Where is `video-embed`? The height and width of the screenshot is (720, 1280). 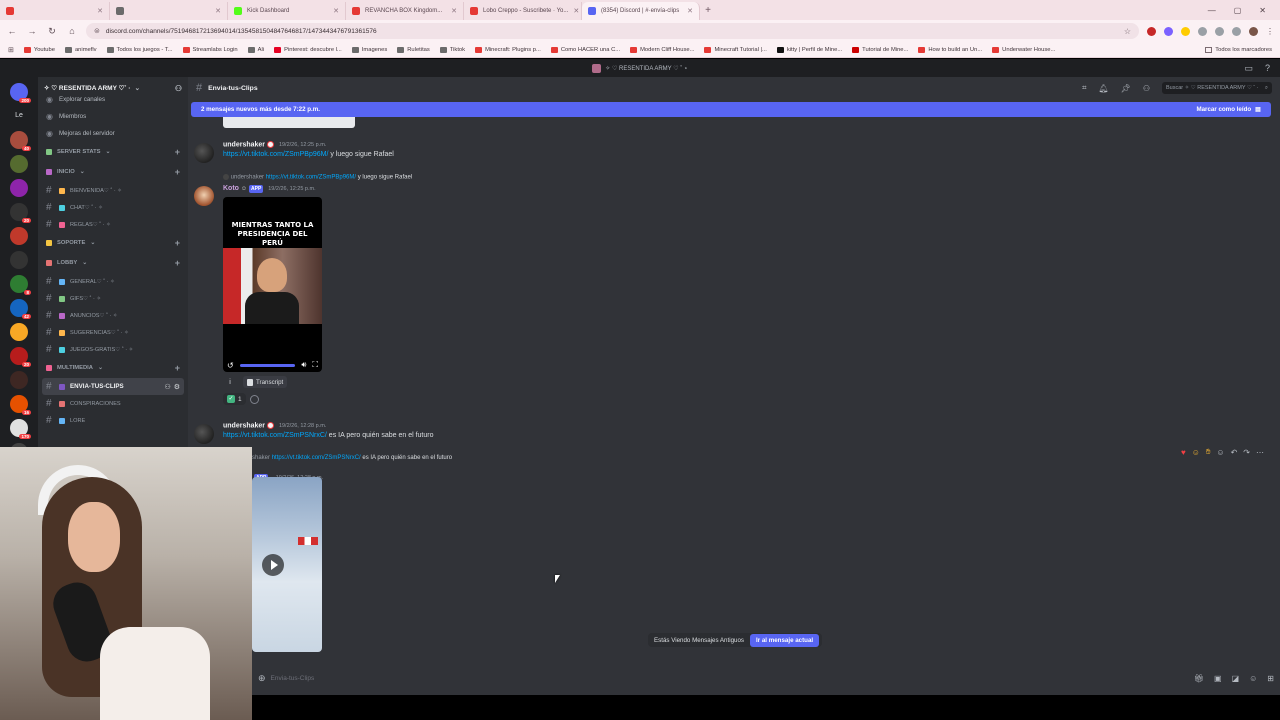 video-embed is located at coordinates (287, 564).